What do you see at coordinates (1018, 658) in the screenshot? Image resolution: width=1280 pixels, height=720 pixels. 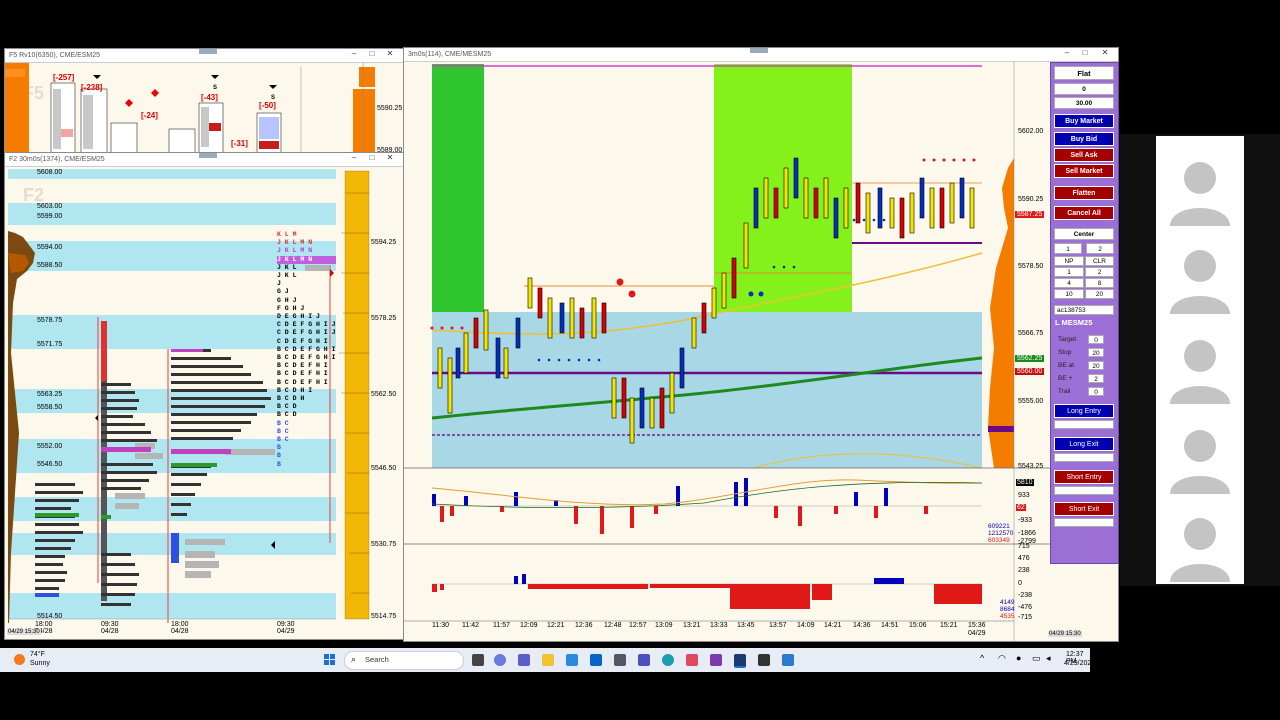 I see `microphone-icon: ●` at bounding box center [1018, 658].